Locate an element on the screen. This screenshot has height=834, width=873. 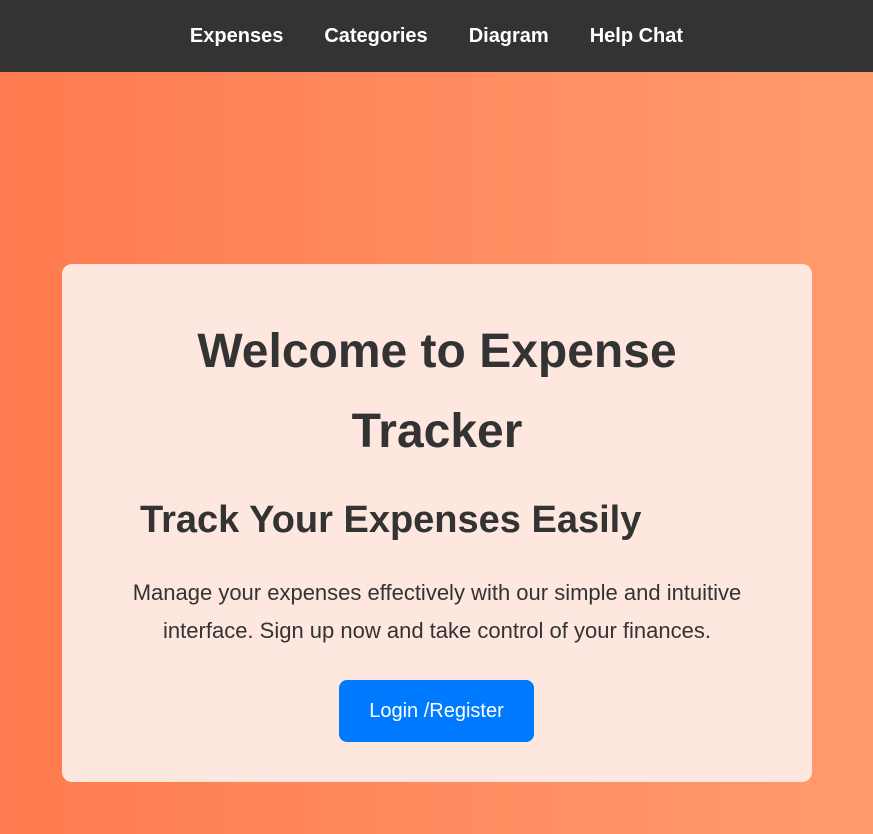
nav-link-diagram: Diagram is located at coordinates (509, 36).